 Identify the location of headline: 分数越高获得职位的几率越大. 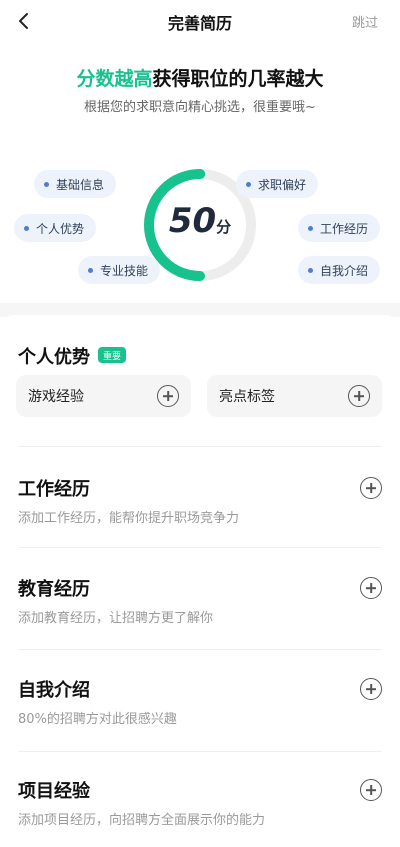
(200, 77).